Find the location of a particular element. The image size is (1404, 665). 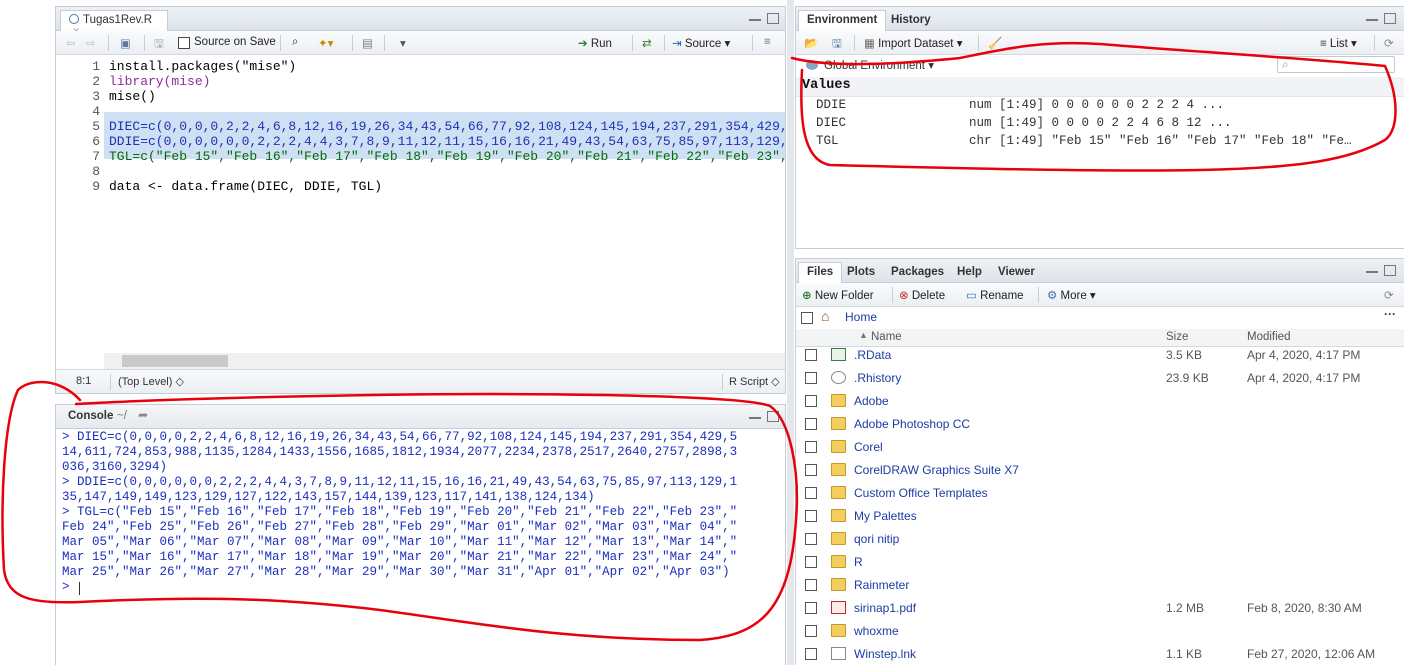

search-icon: ⌕ is located at coordinates (295, 42).